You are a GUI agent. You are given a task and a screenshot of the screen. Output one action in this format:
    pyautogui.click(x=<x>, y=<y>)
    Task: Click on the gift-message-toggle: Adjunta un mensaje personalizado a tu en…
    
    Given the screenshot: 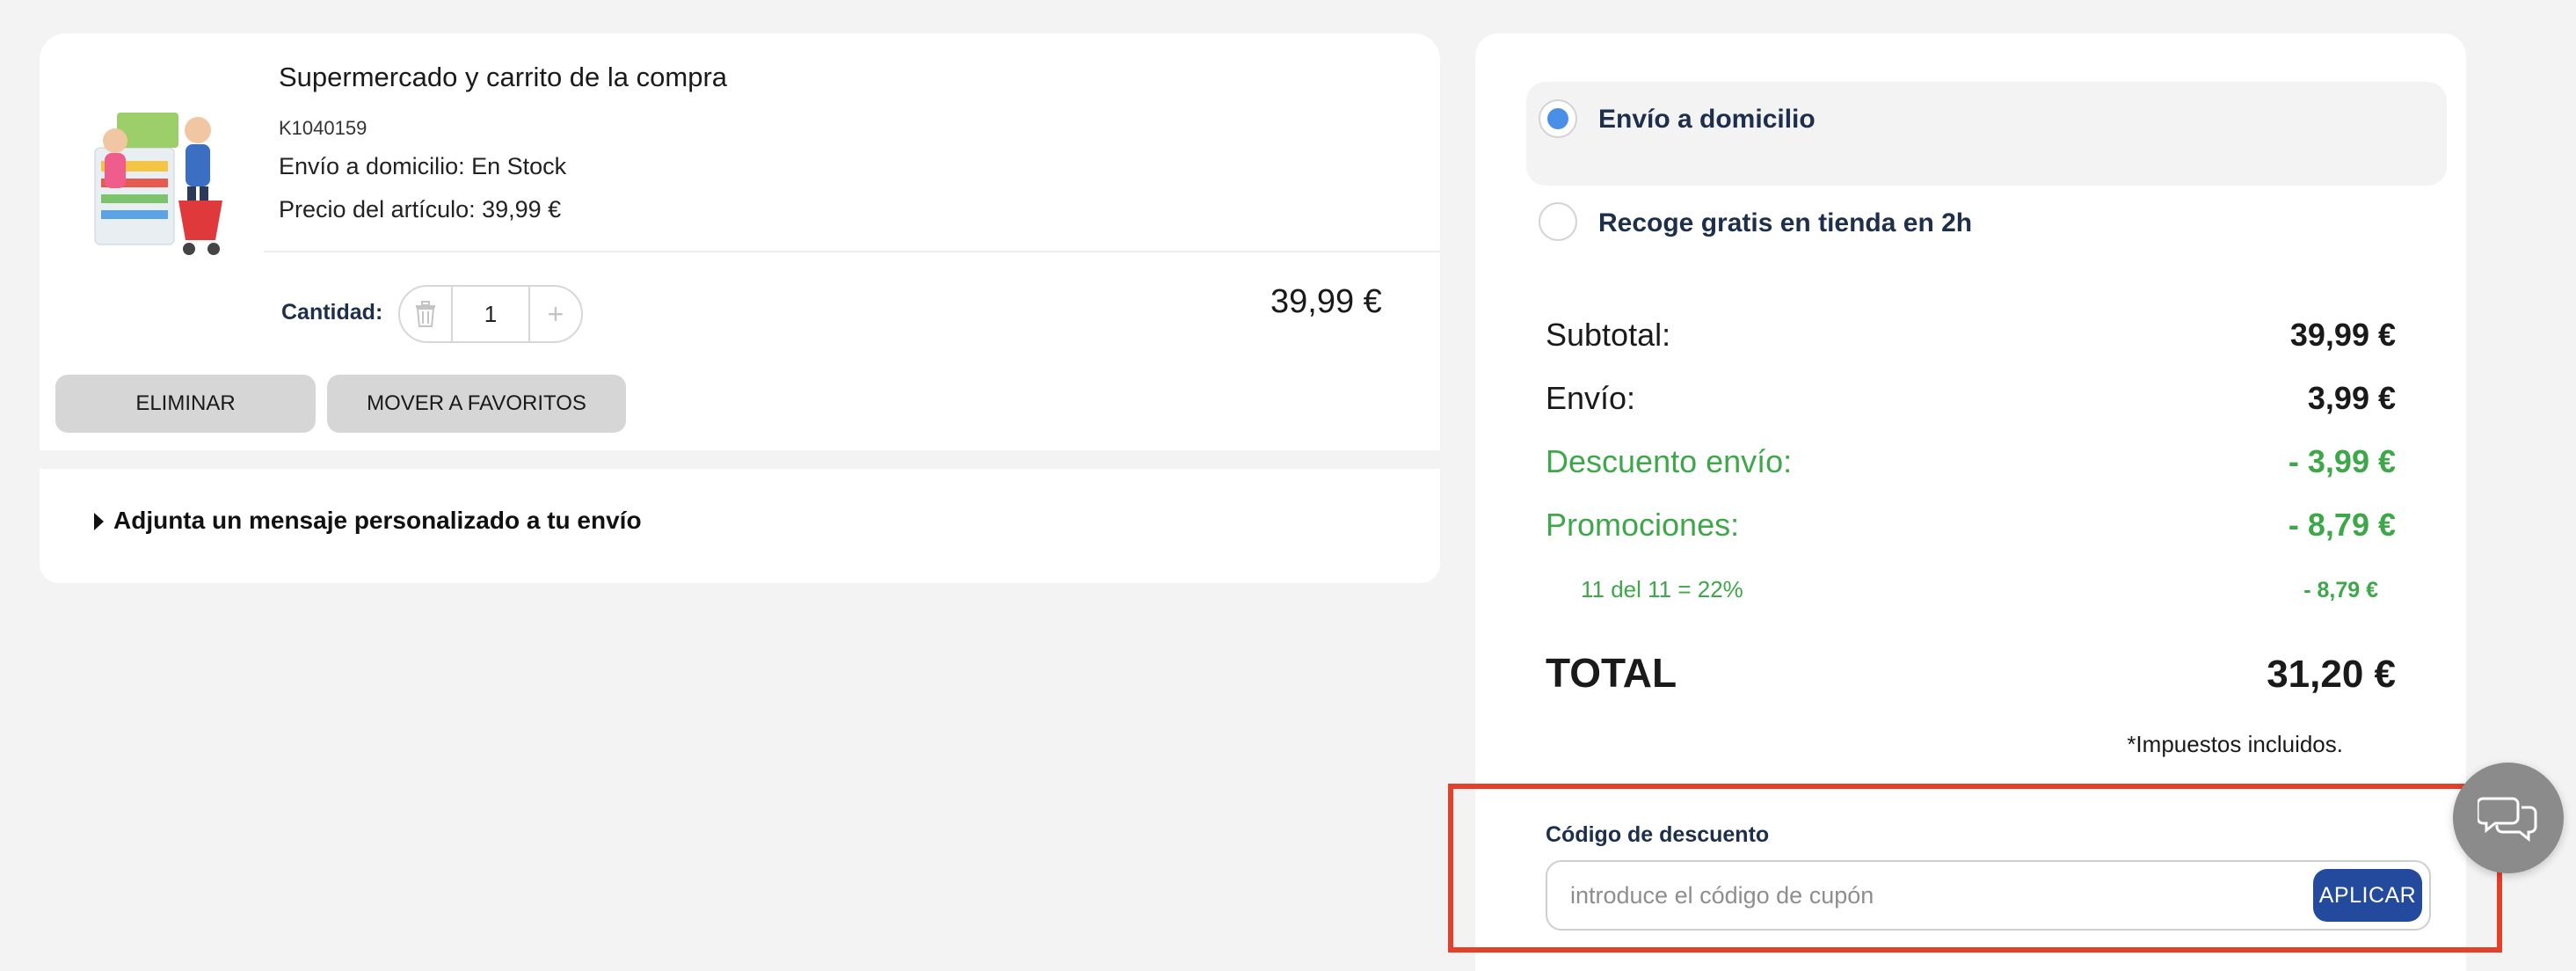 What is the action you would take?
    pyautogui.click(x=377, y=521)
    